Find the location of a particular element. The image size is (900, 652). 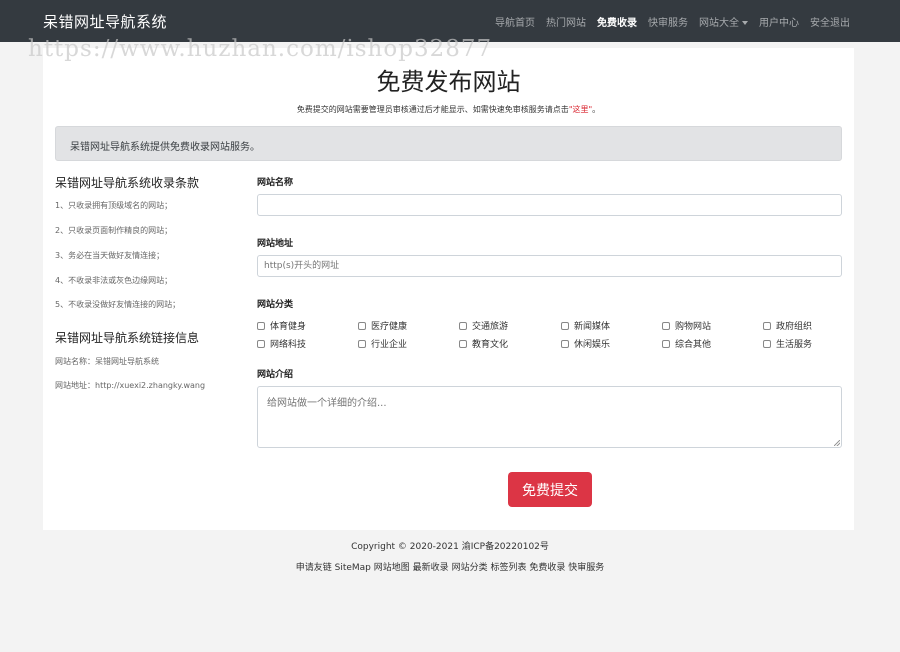

site-name-label: 网站名称 is located at coordinates (275, 183).